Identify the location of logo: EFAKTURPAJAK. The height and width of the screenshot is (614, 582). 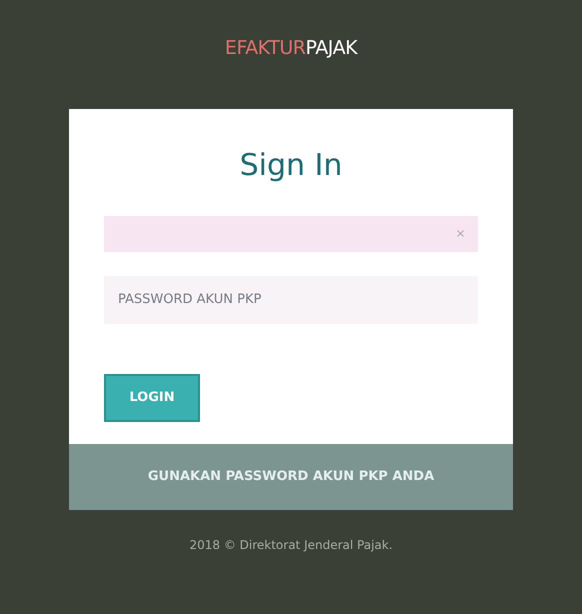
(291, 48).